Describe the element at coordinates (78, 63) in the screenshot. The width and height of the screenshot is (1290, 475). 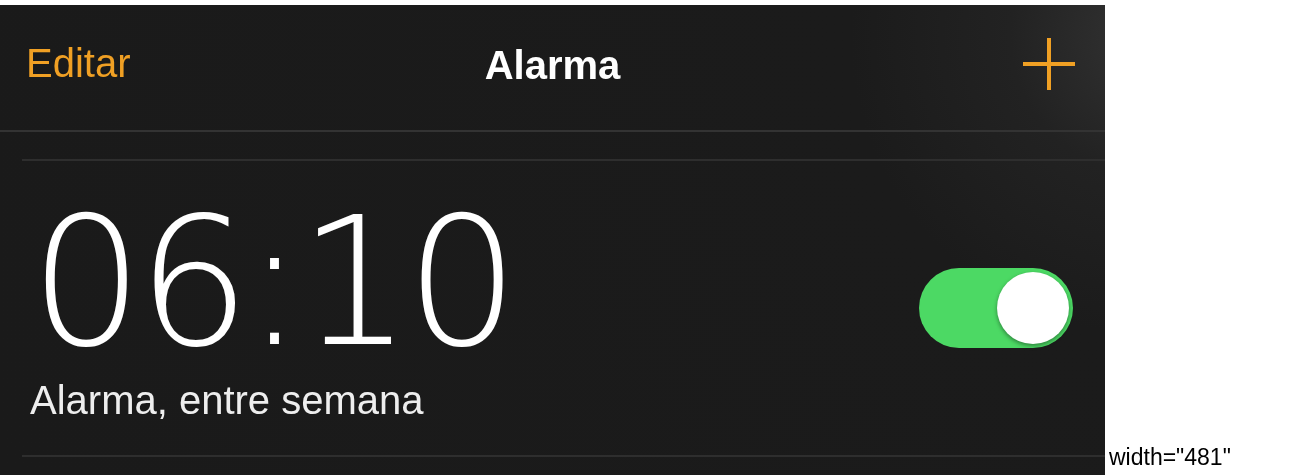
I see `edit-button: Editar` at that location.